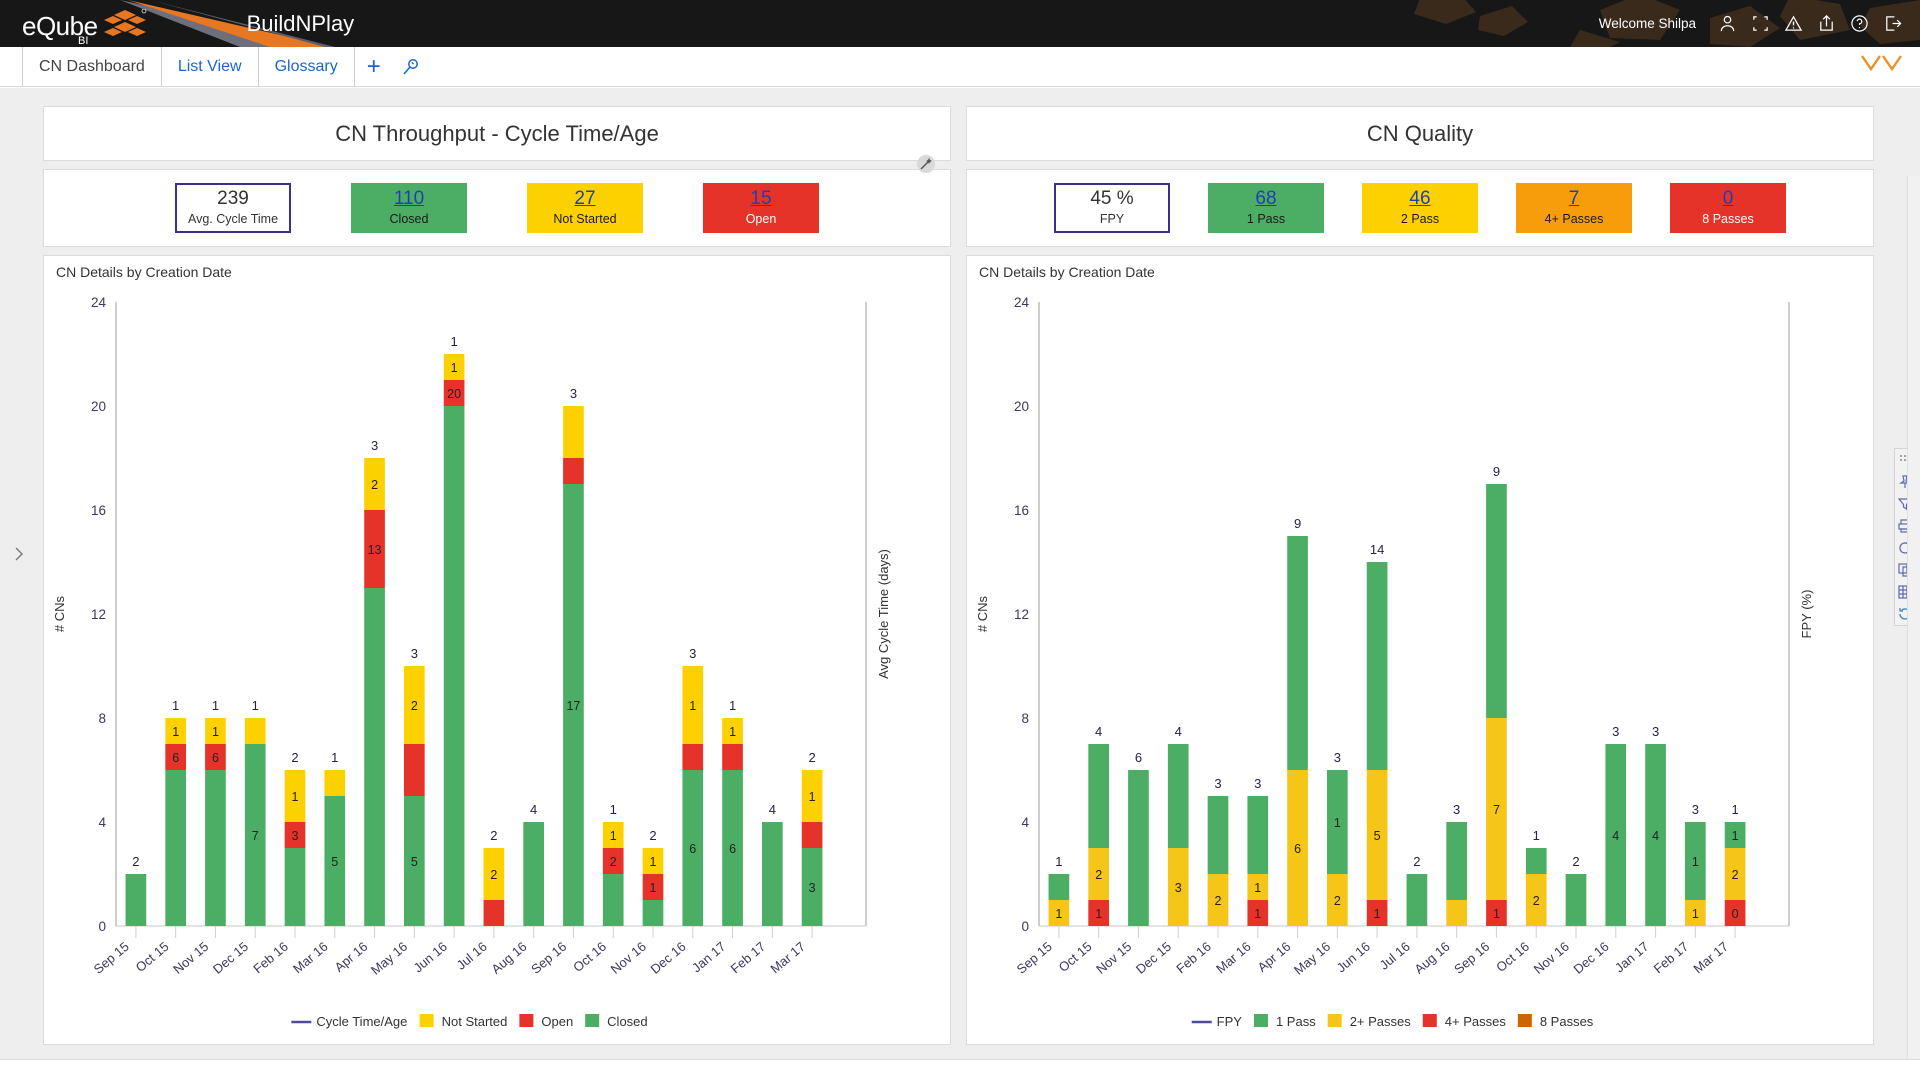 This screenshot has width=1920, height=1077. I want to click on kpi-value: 0, so click(1728, 199).